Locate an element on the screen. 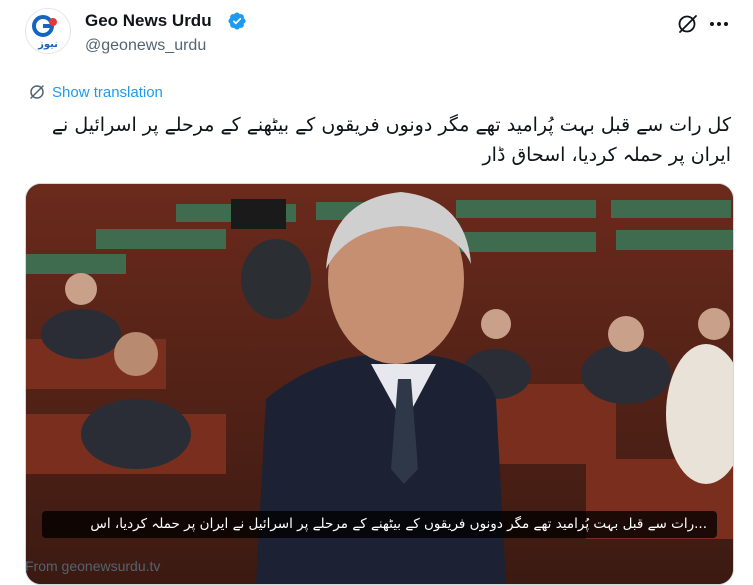 Image resolution: width=753 pixels, height=585 pixels. translate-icon is located at coordinates (37, 92).